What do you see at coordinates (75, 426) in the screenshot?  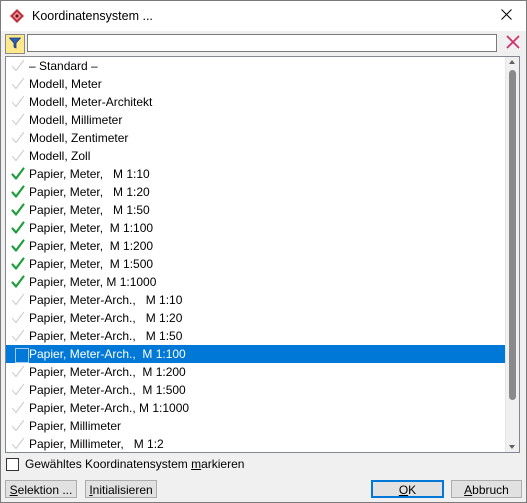 I see `list-item-label: Papier, Millimeter` at bounding box center [75, 426].